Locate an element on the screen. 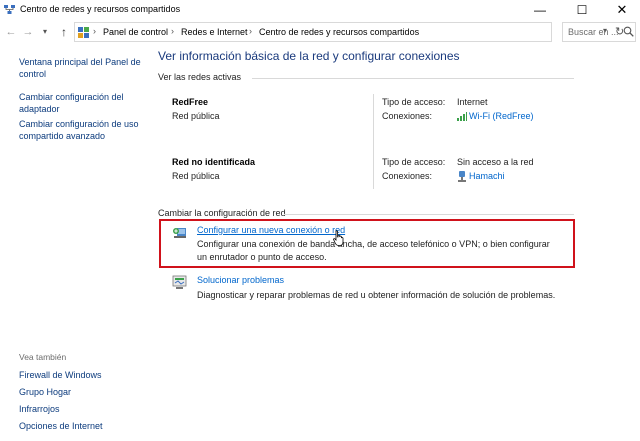 The height and width of the screenshot is (441, 640). network-adapter-icon is located at coordinates (462, 176).